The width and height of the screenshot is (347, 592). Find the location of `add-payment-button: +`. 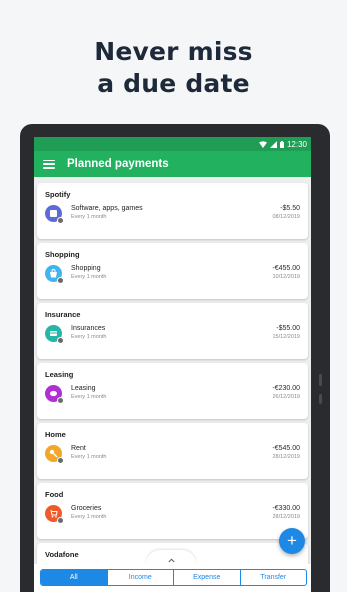

add-payment-button: + is located at coordinates (292, 541).